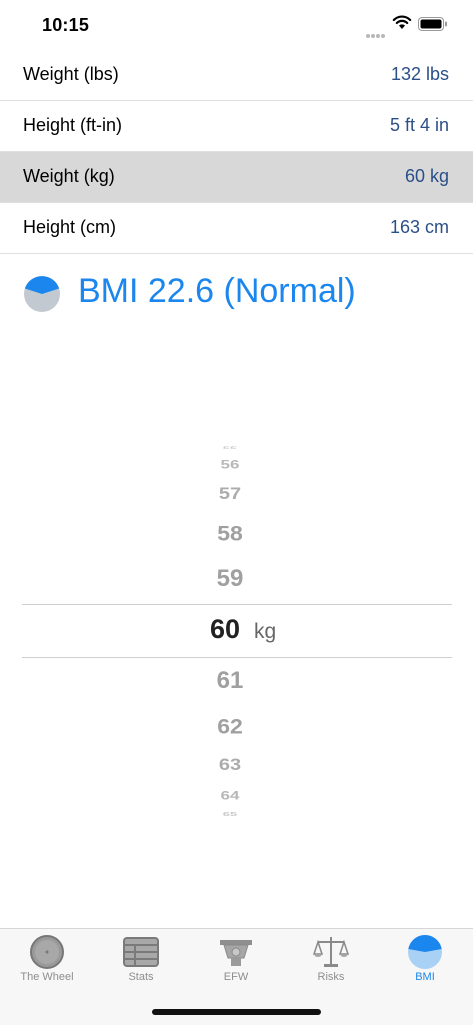  What do you see at coordinates (230, 726) in the screenshot?
I see `picker-option: 62` at bounding box center [230, 726].